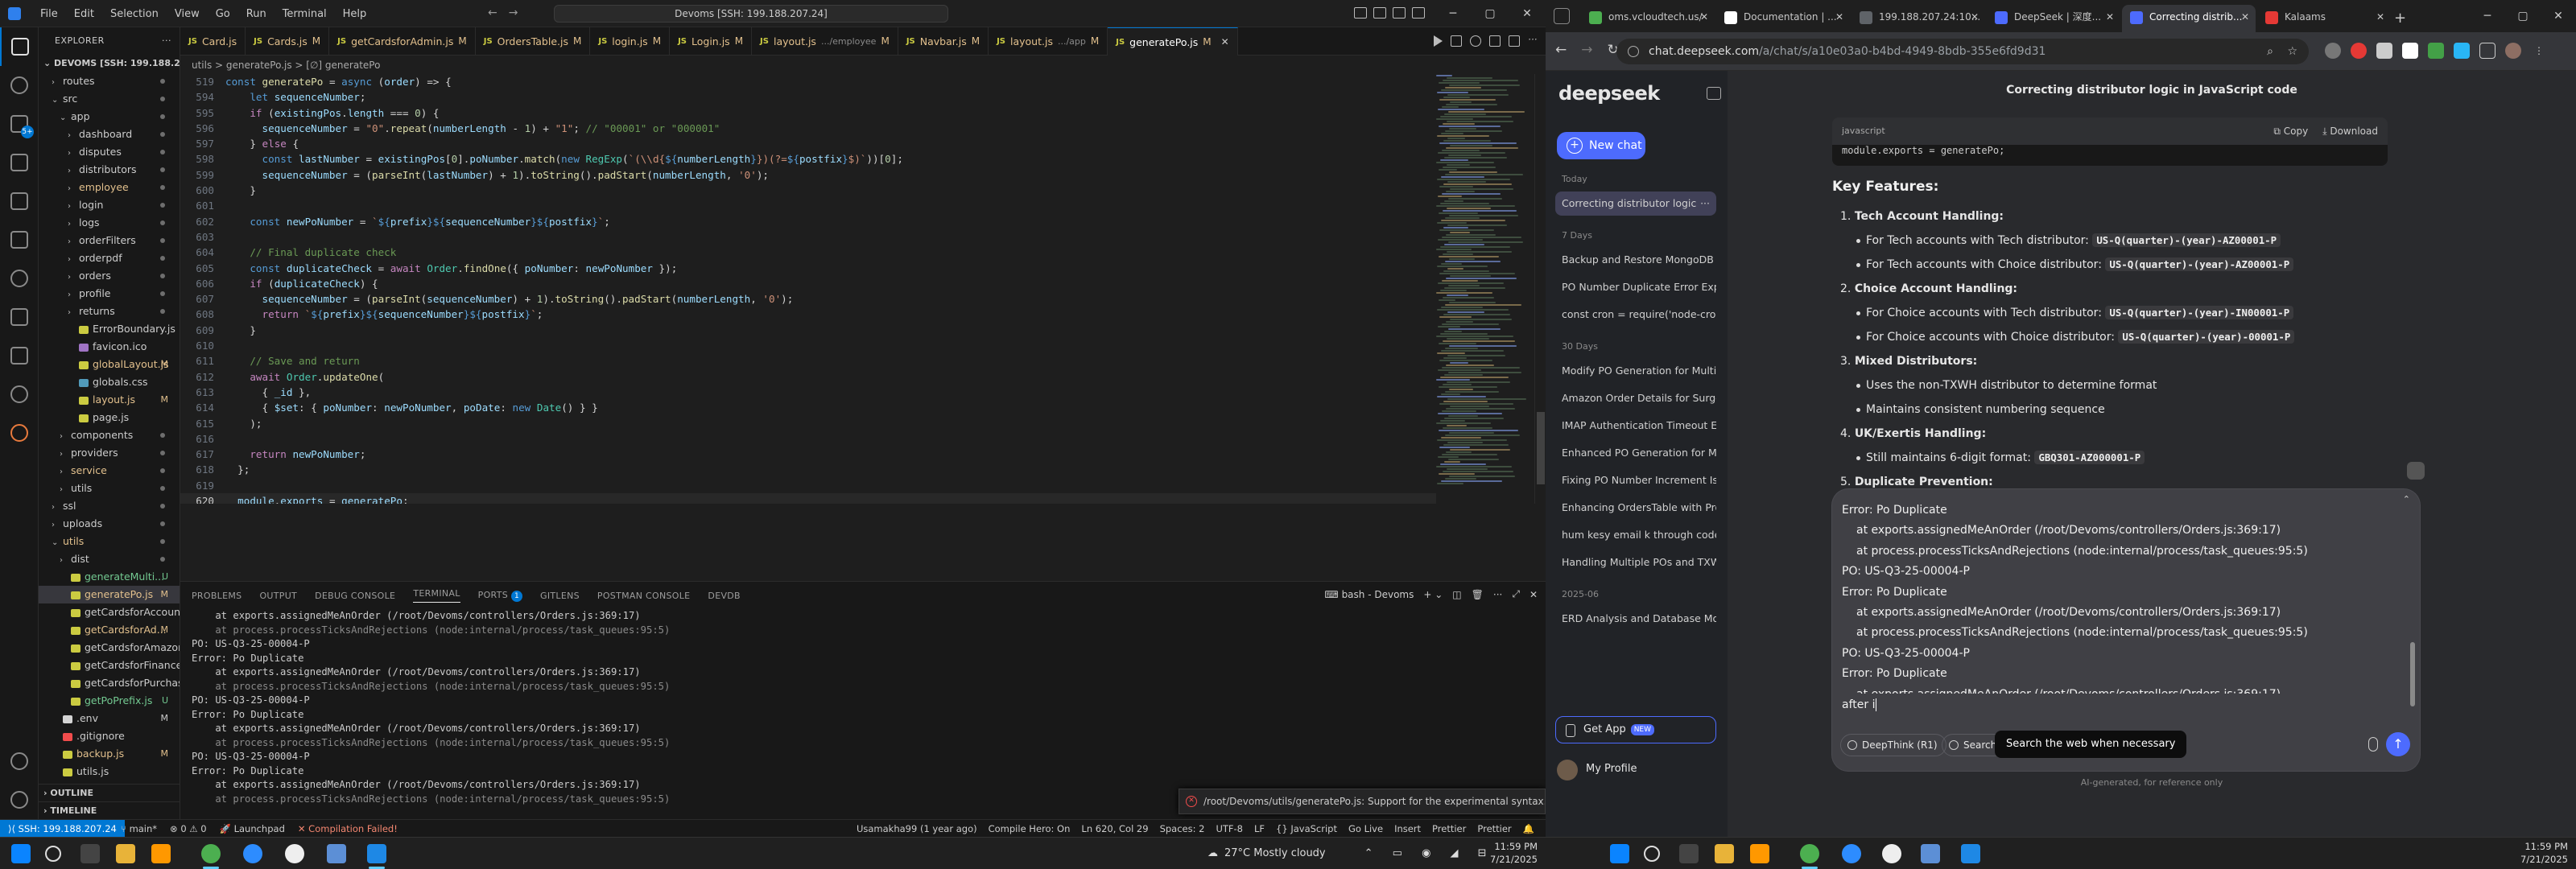 This screenshot has width=2576, height=869. Describe the element at coordinates (109, 754) in the screenshot. I see `tree-item-backup-js: backup.js M` at that location.